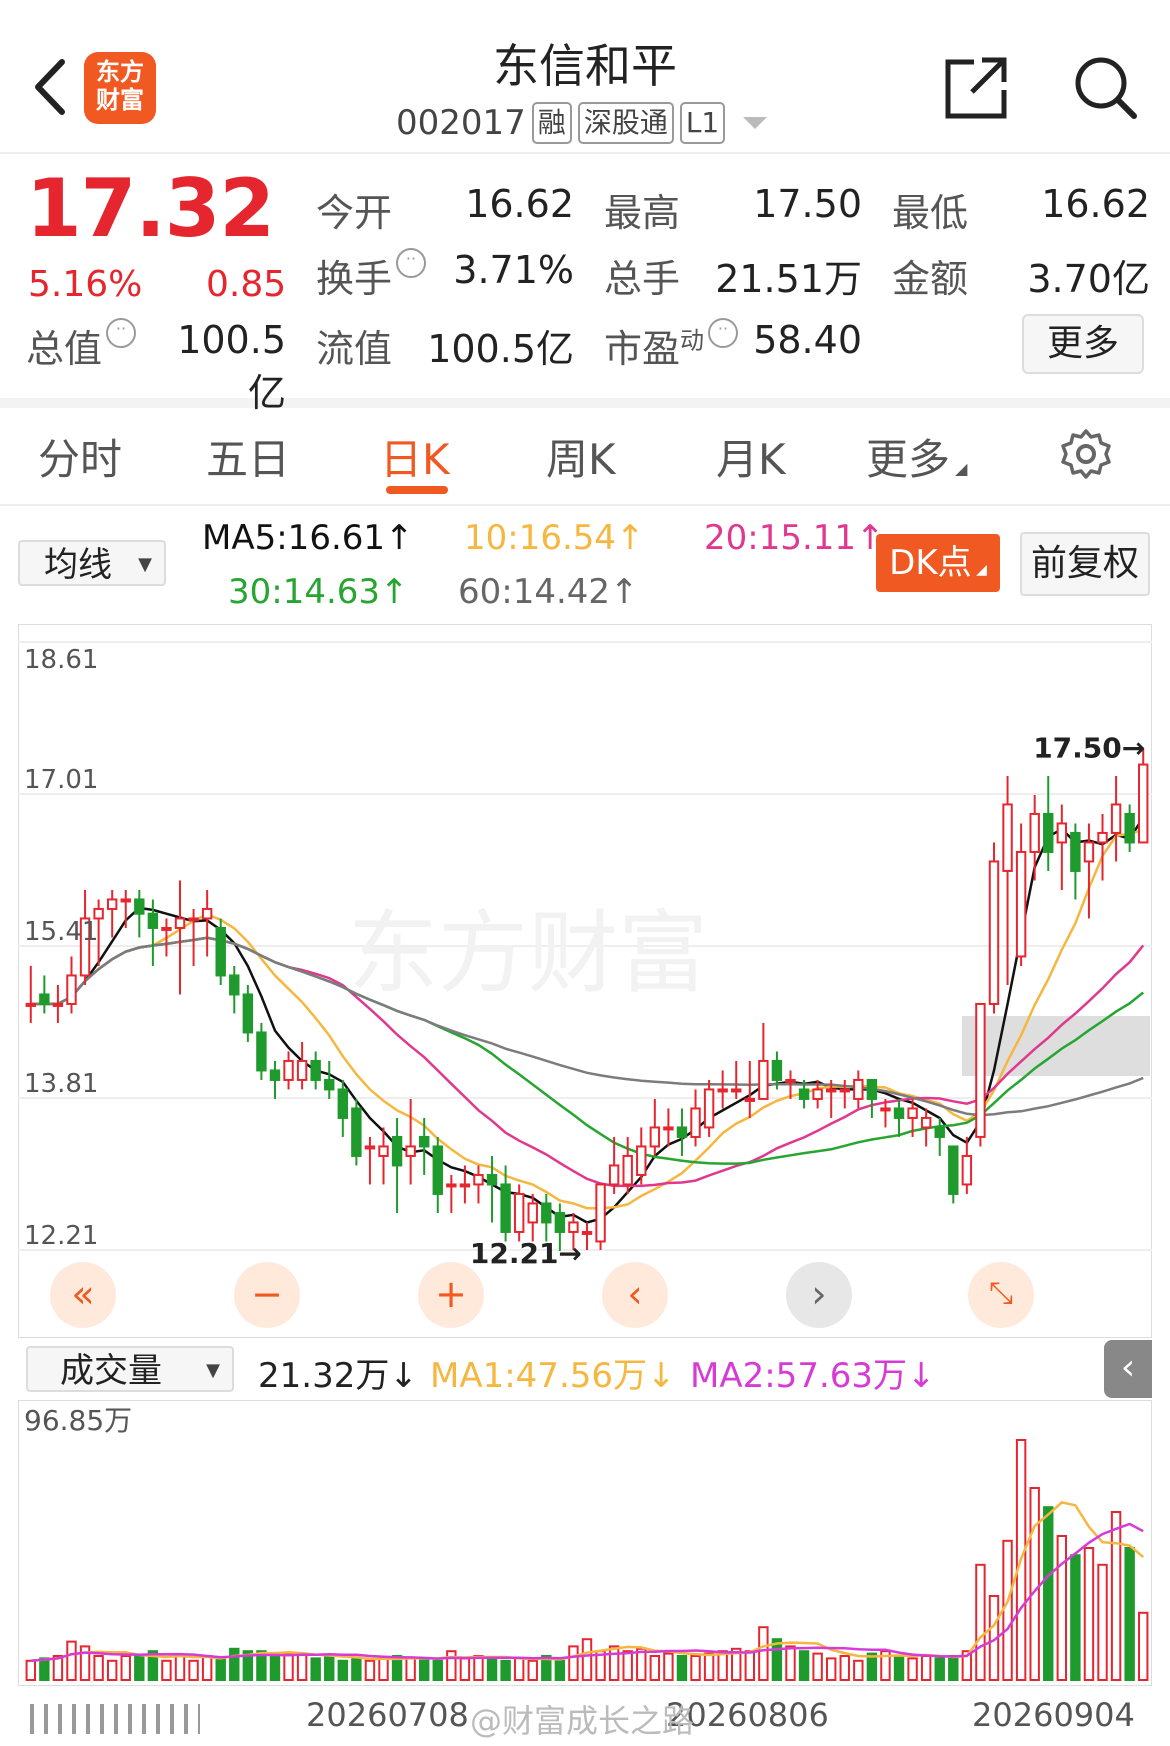  I want to click on ma10-value: 10:16.54↑, so click(554, 538).